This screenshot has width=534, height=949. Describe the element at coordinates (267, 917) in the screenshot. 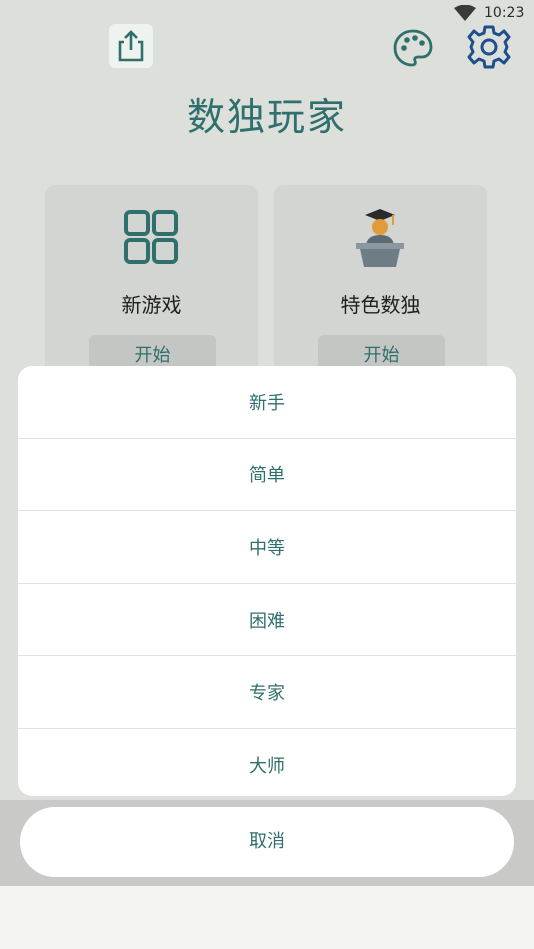

I see `bottom-bar` at that location.